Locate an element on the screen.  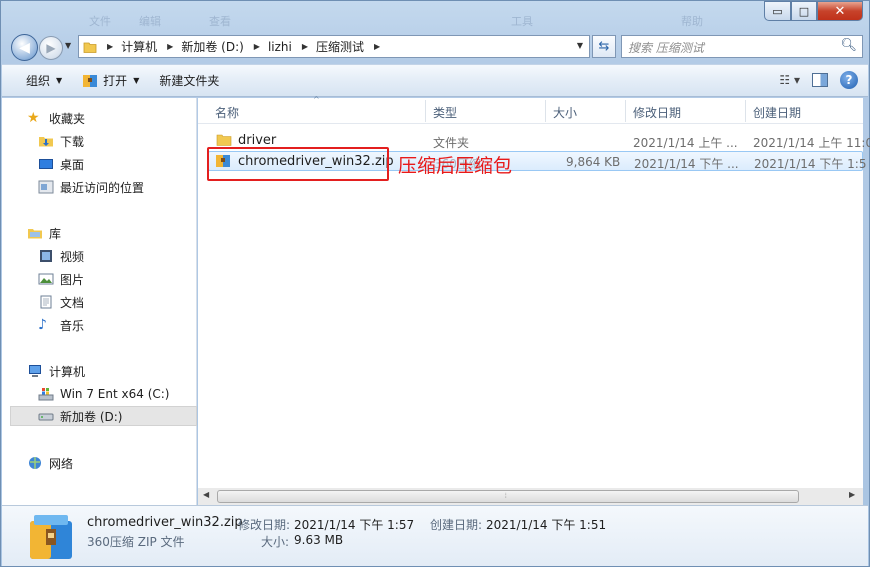
open-button: 打开 ▼ is located at coordinates (110, 80).